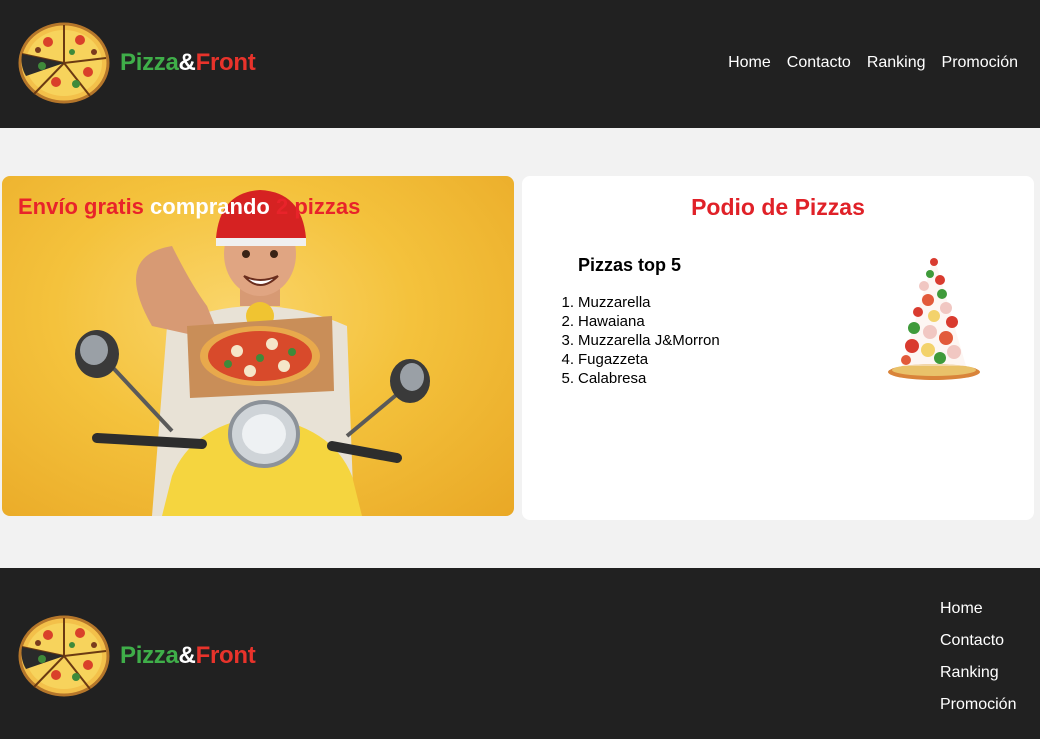 This screenshot has width=1040, height=739. I want to click on list-item: Fugazzeta, so click(604, 359).